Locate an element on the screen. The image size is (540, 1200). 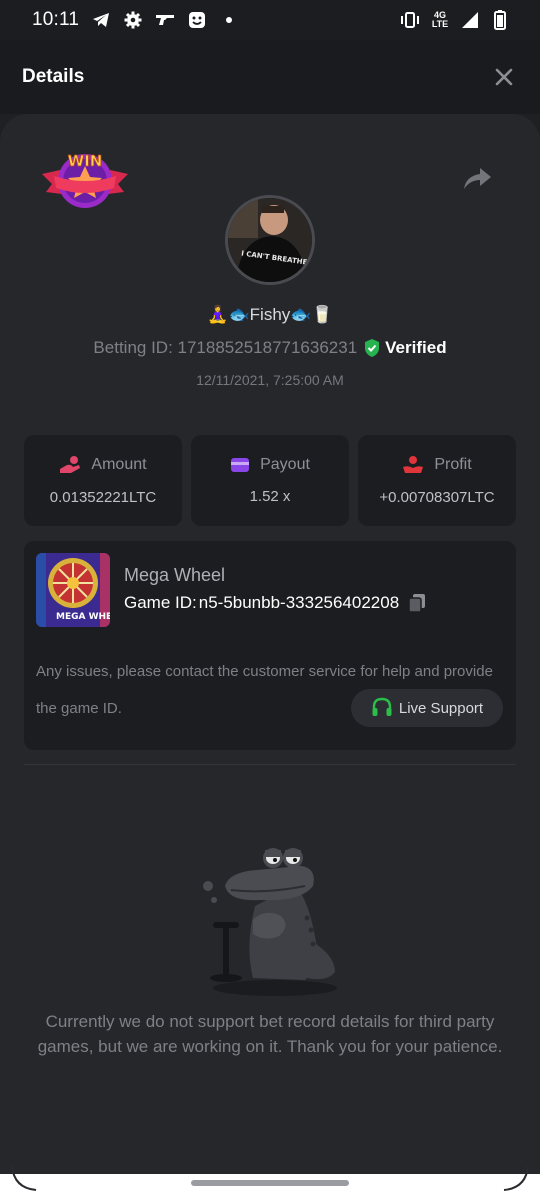
avatar: I CAN'T BREATHE is located at coordinates (270, 240).